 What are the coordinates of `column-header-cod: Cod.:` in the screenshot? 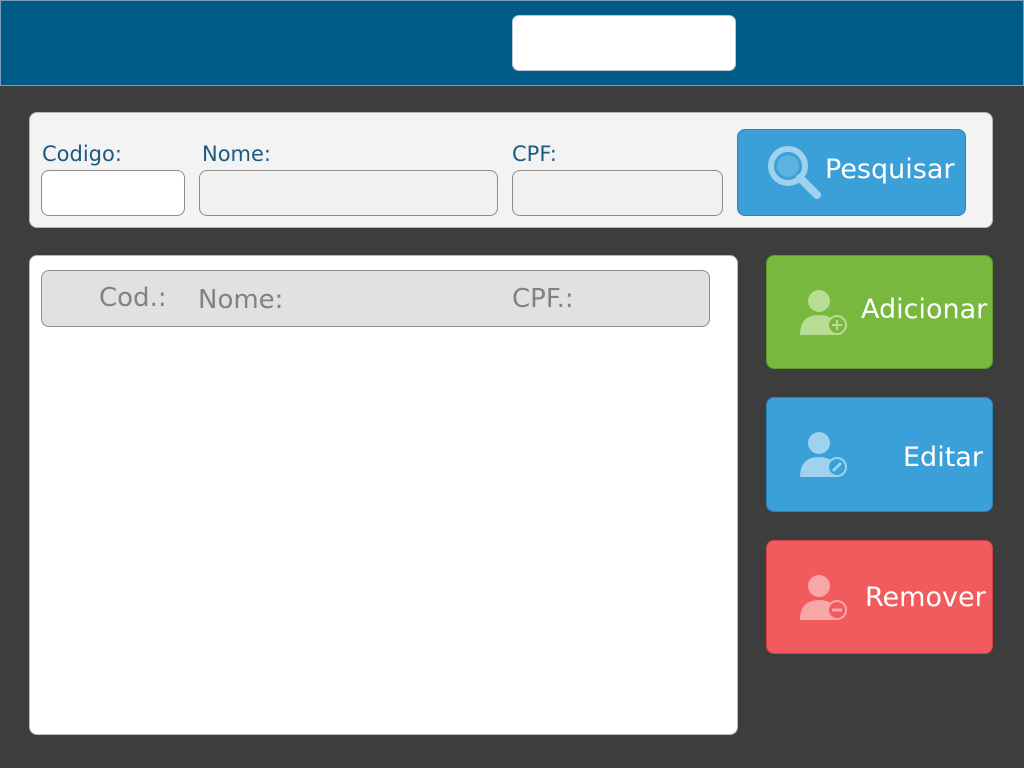 It's located at (133, 298).